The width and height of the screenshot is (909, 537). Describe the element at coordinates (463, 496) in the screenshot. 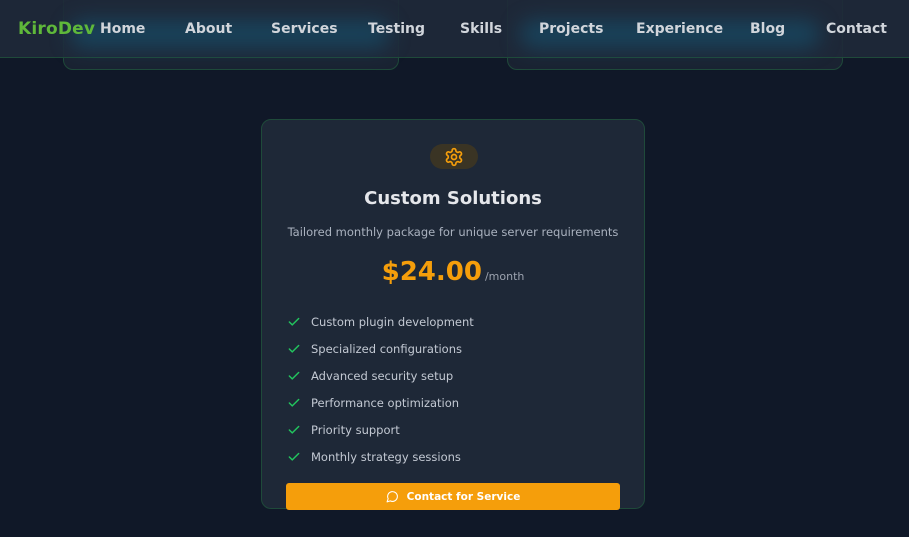

I see `cta-label: Contact for Service` at that location.